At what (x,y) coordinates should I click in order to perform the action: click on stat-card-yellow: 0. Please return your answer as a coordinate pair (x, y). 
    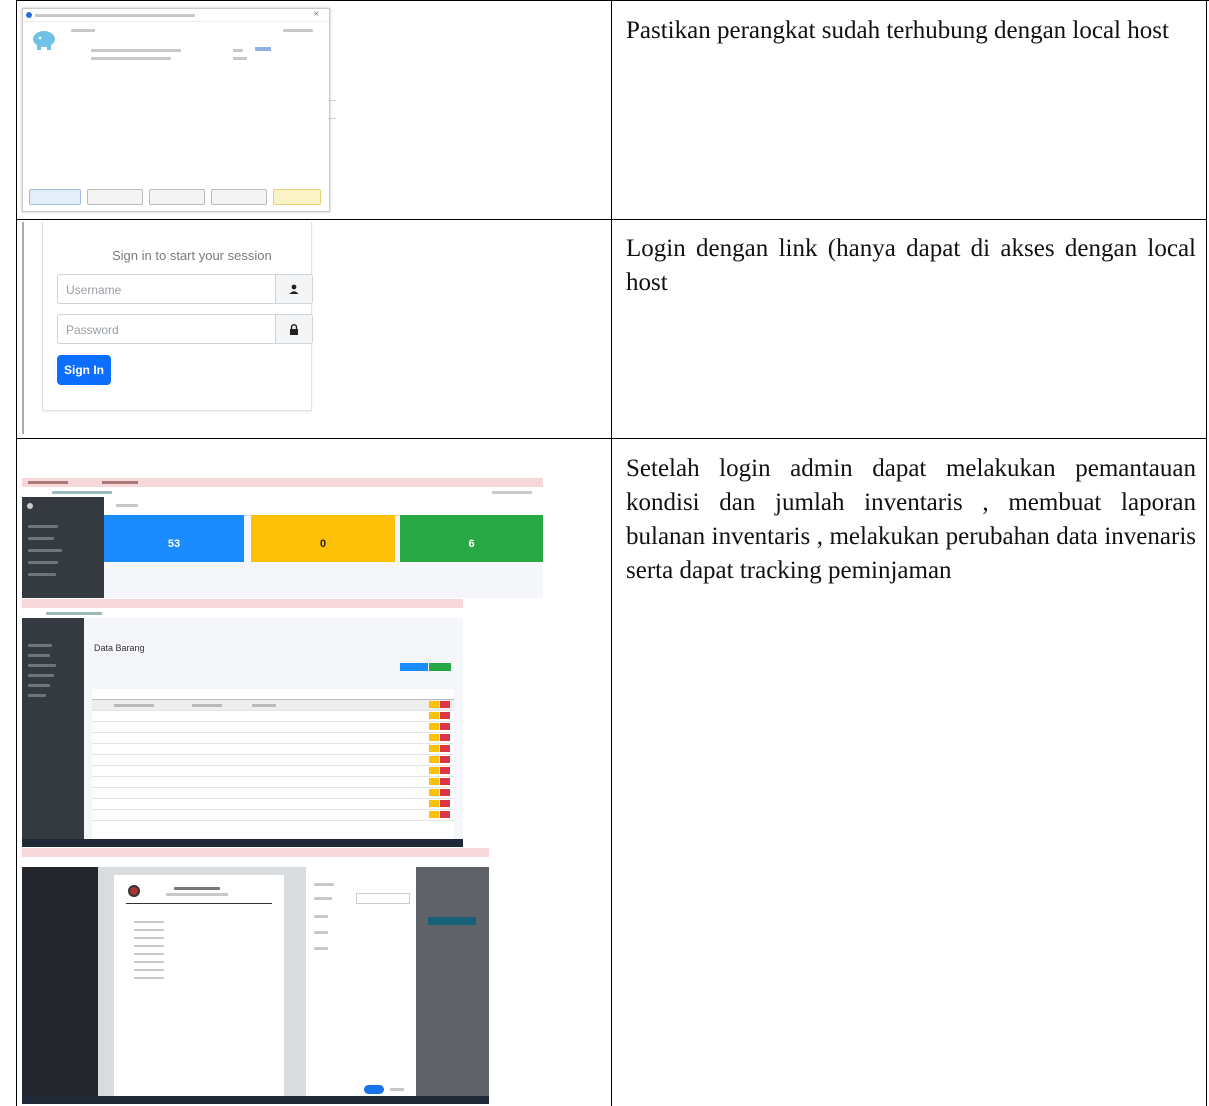
    Looking at the image, I should click on (323, 538).